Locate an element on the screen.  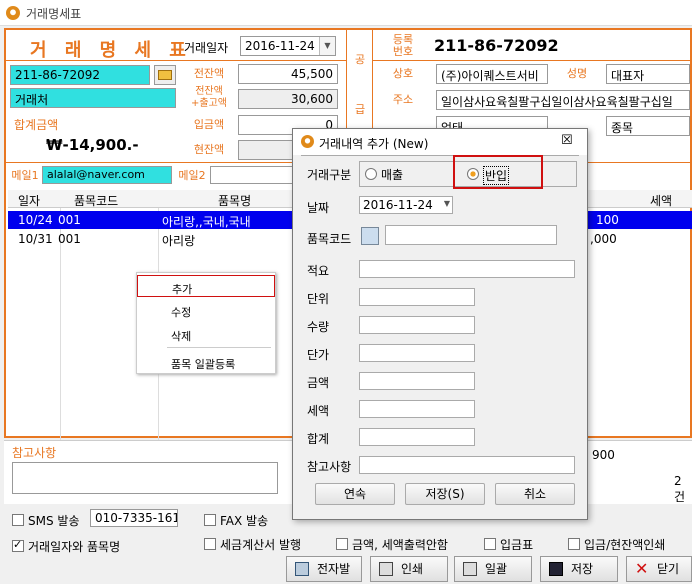
date-item-checkbox is located at coordinates (18, 545).